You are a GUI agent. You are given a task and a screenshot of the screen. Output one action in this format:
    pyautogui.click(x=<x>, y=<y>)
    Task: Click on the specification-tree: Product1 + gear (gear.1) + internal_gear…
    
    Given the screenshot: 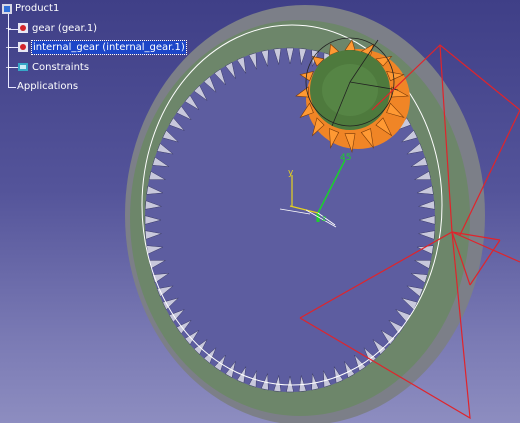 What is the action you would take?
    pyautogui.click(x=100, y=50)
    